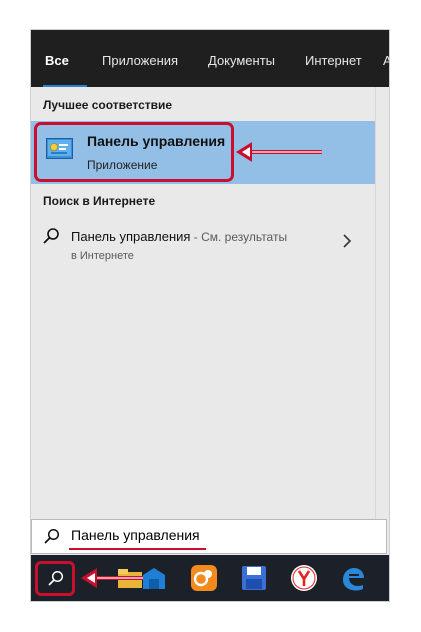  Describe the element at coordinates (204, 578) in the screenshot. I see `uc-browser-icon` at that location.